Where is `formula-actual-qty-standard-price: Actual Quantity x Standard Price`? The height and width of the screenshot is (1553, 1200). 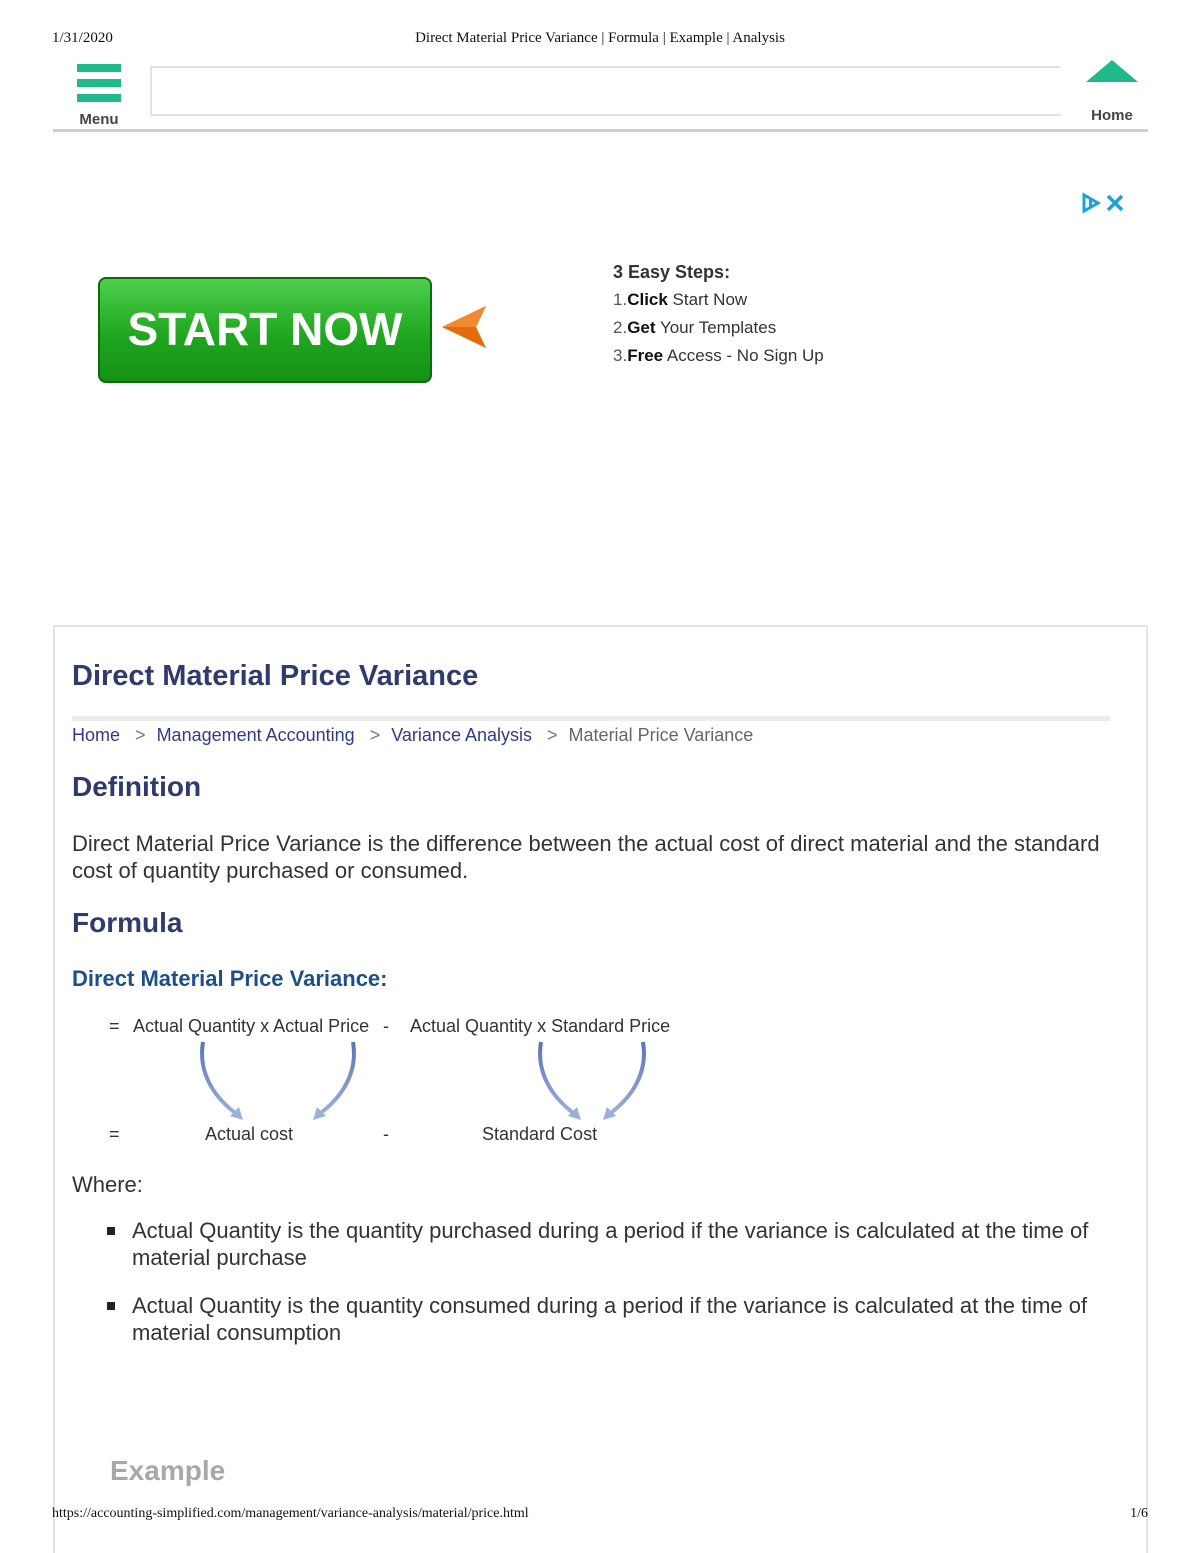 formula-actual-qty-standard-price: Actual Quantity x Standard Price is located at coordinates (540, 1026).